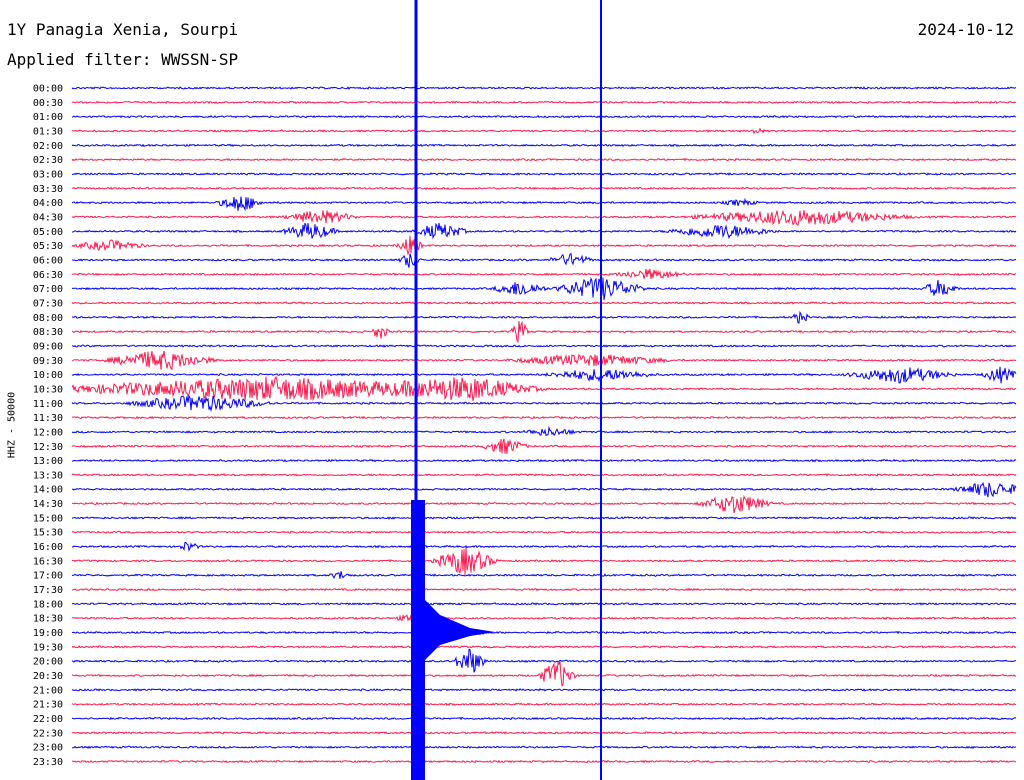  I want to click on trace-label: 06:30, so click(48, 275).